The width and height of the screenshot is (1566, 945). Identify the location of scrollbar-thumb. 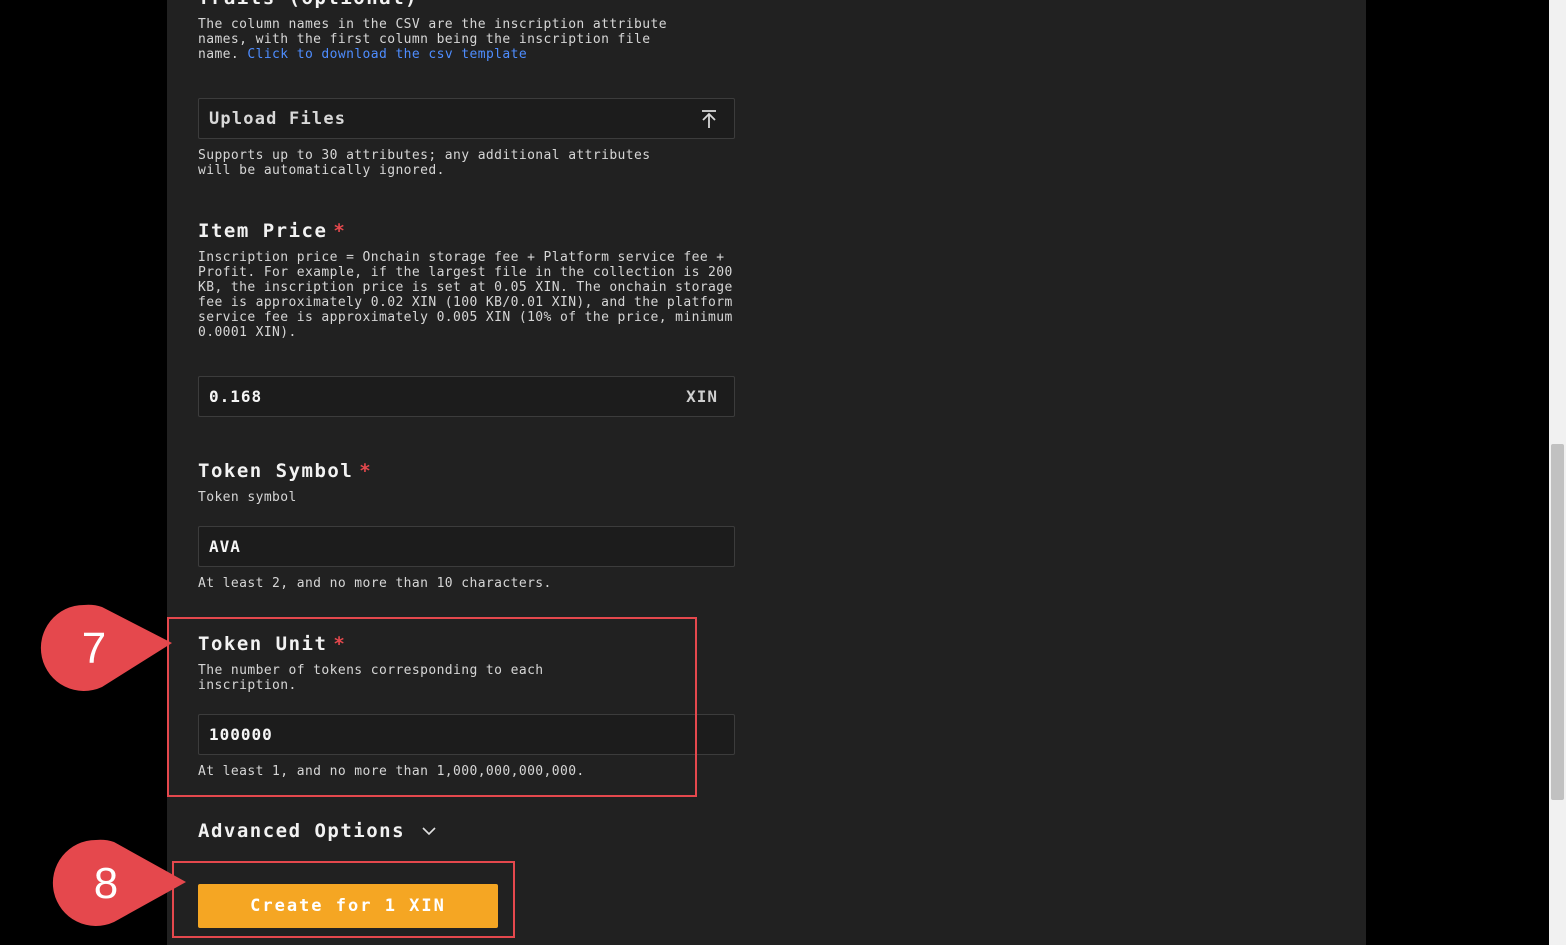
(1557, 622).